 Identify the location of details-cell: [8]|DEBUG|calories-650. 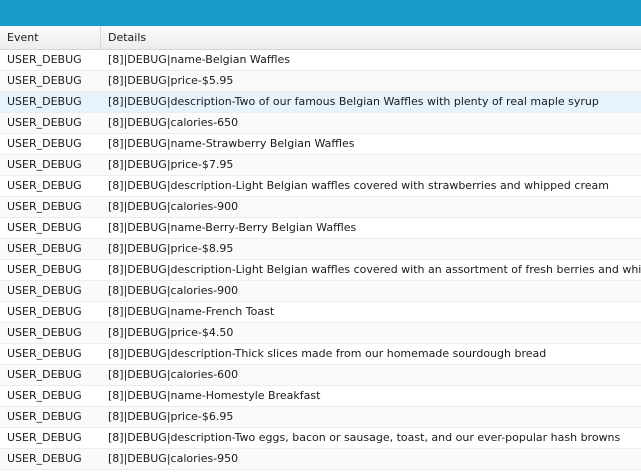
(173, 122).